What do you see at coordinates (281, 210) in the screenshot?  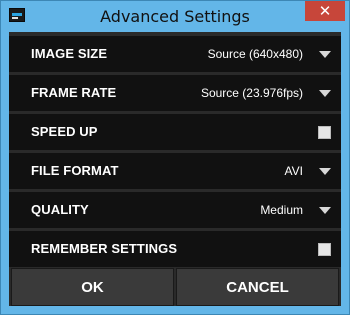 I see `setting-value: Medium` at bounding box center [281, 210].